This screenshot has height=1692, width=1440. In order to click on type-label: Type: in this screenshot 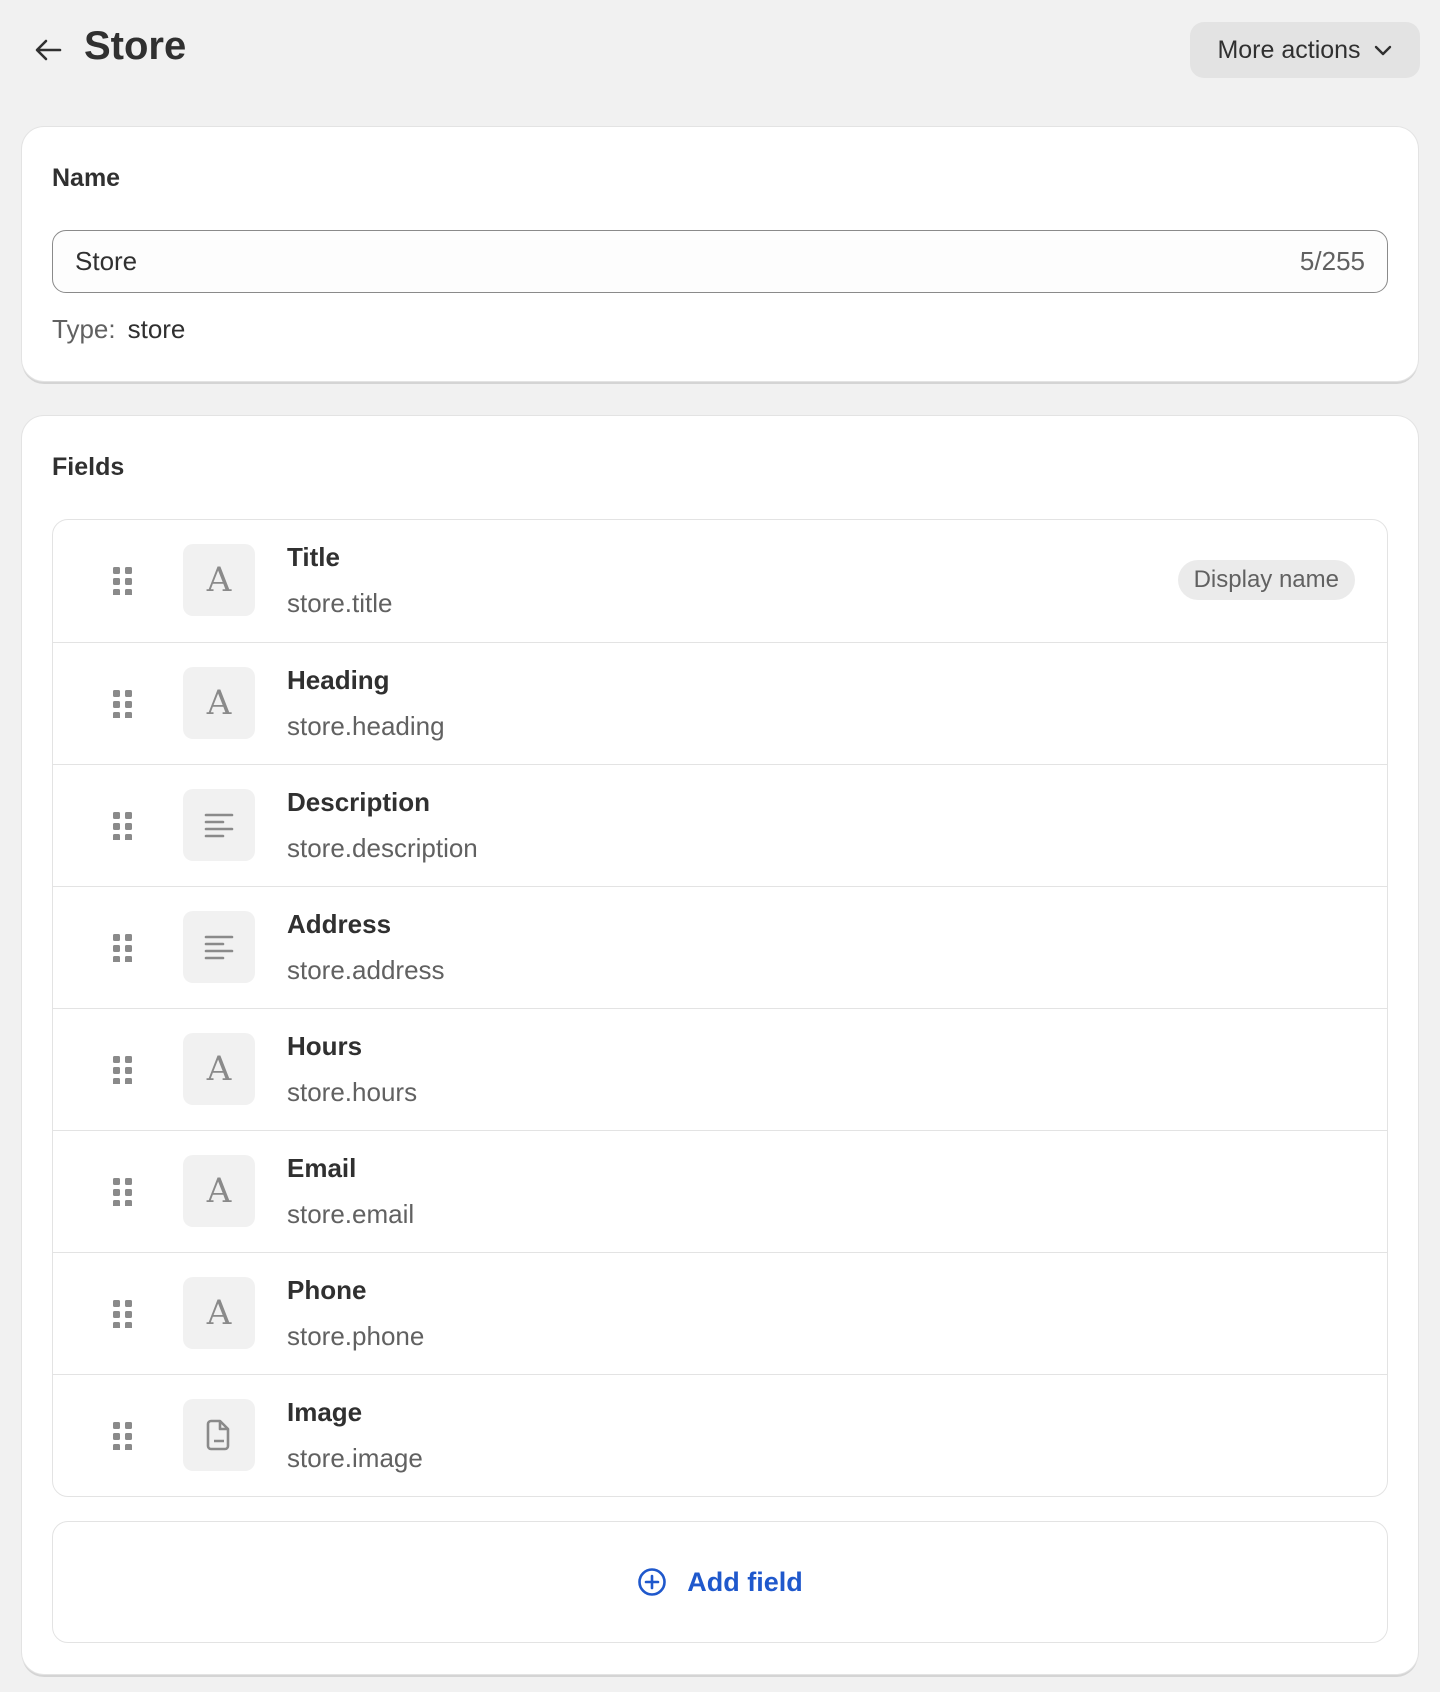, I will do `click(84, 329)`.